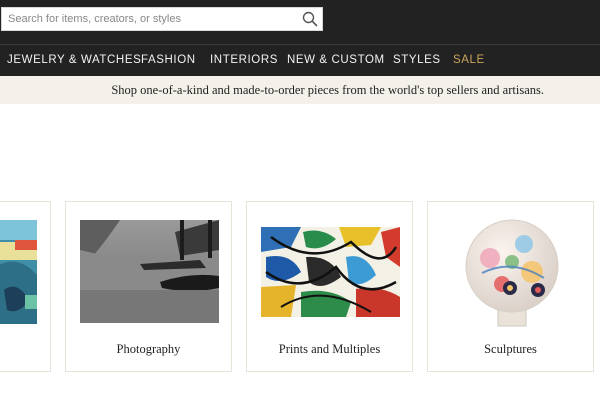  I want to click on category-label-prints-and-multiples: Prints and Multiples, so click(329, 349).